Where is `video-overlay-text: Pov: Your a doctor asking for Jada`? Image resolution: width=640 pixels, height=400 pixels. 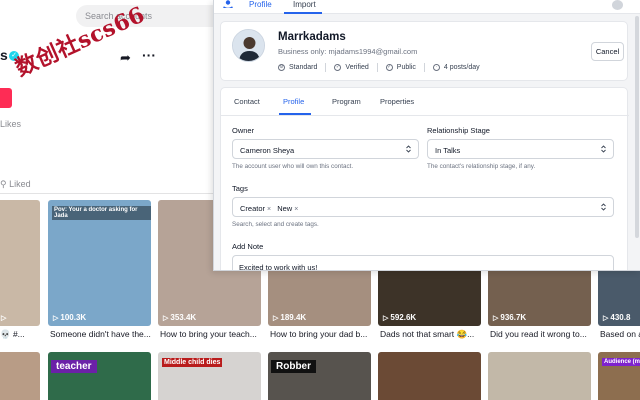 video-overlay-text: Pov: Your a doctor asking for Jada is located at coordinates (101, 213).